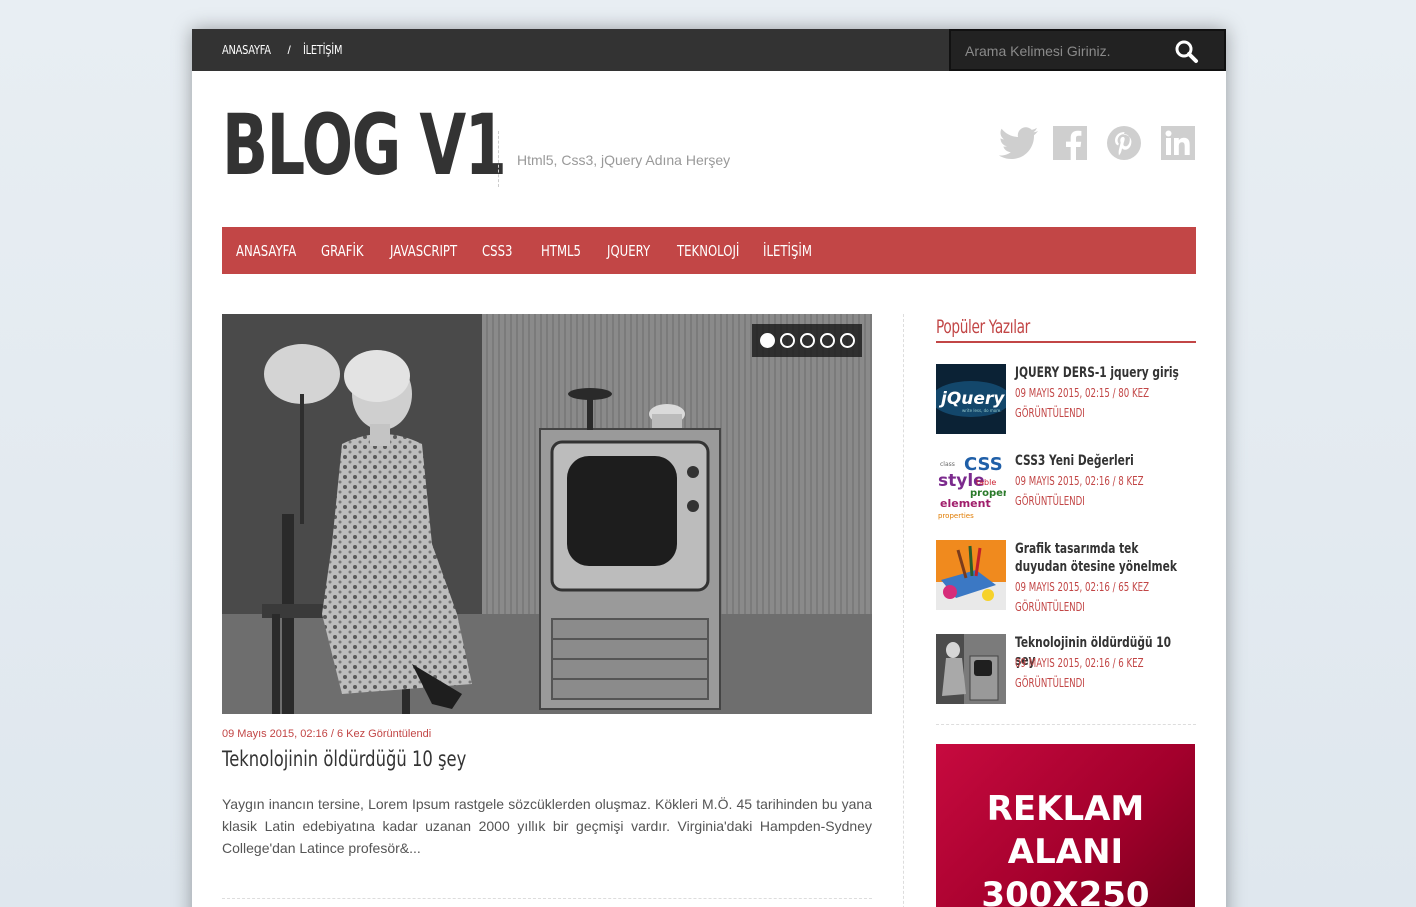 The image size is (1416, 907). Describe the element at coordinates (1066, 724) in the screenshot. I see `sidebar-divider` at that location.